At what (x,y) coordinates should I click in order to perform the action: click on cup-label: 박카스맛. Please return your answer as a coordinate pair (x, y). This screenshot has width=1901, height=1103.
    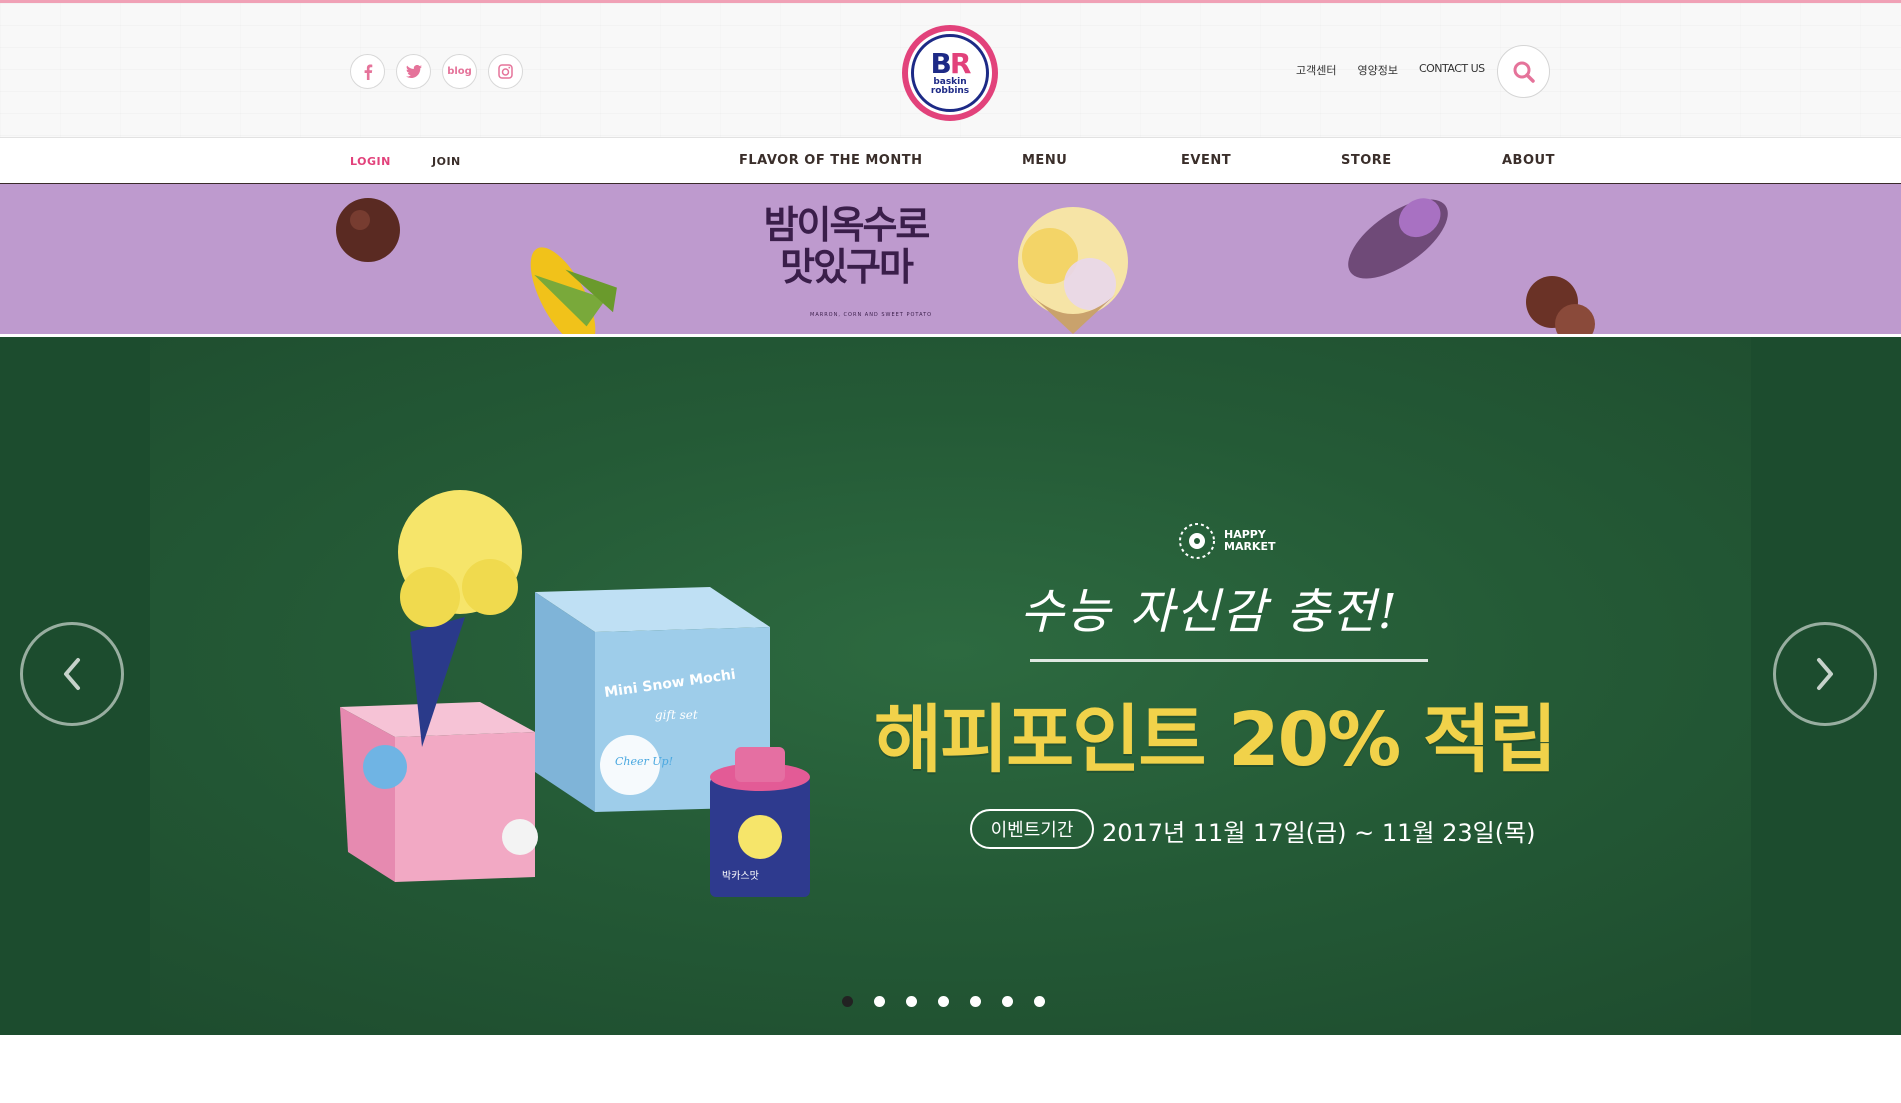
    Looking at the image, I should click on (740, 876).